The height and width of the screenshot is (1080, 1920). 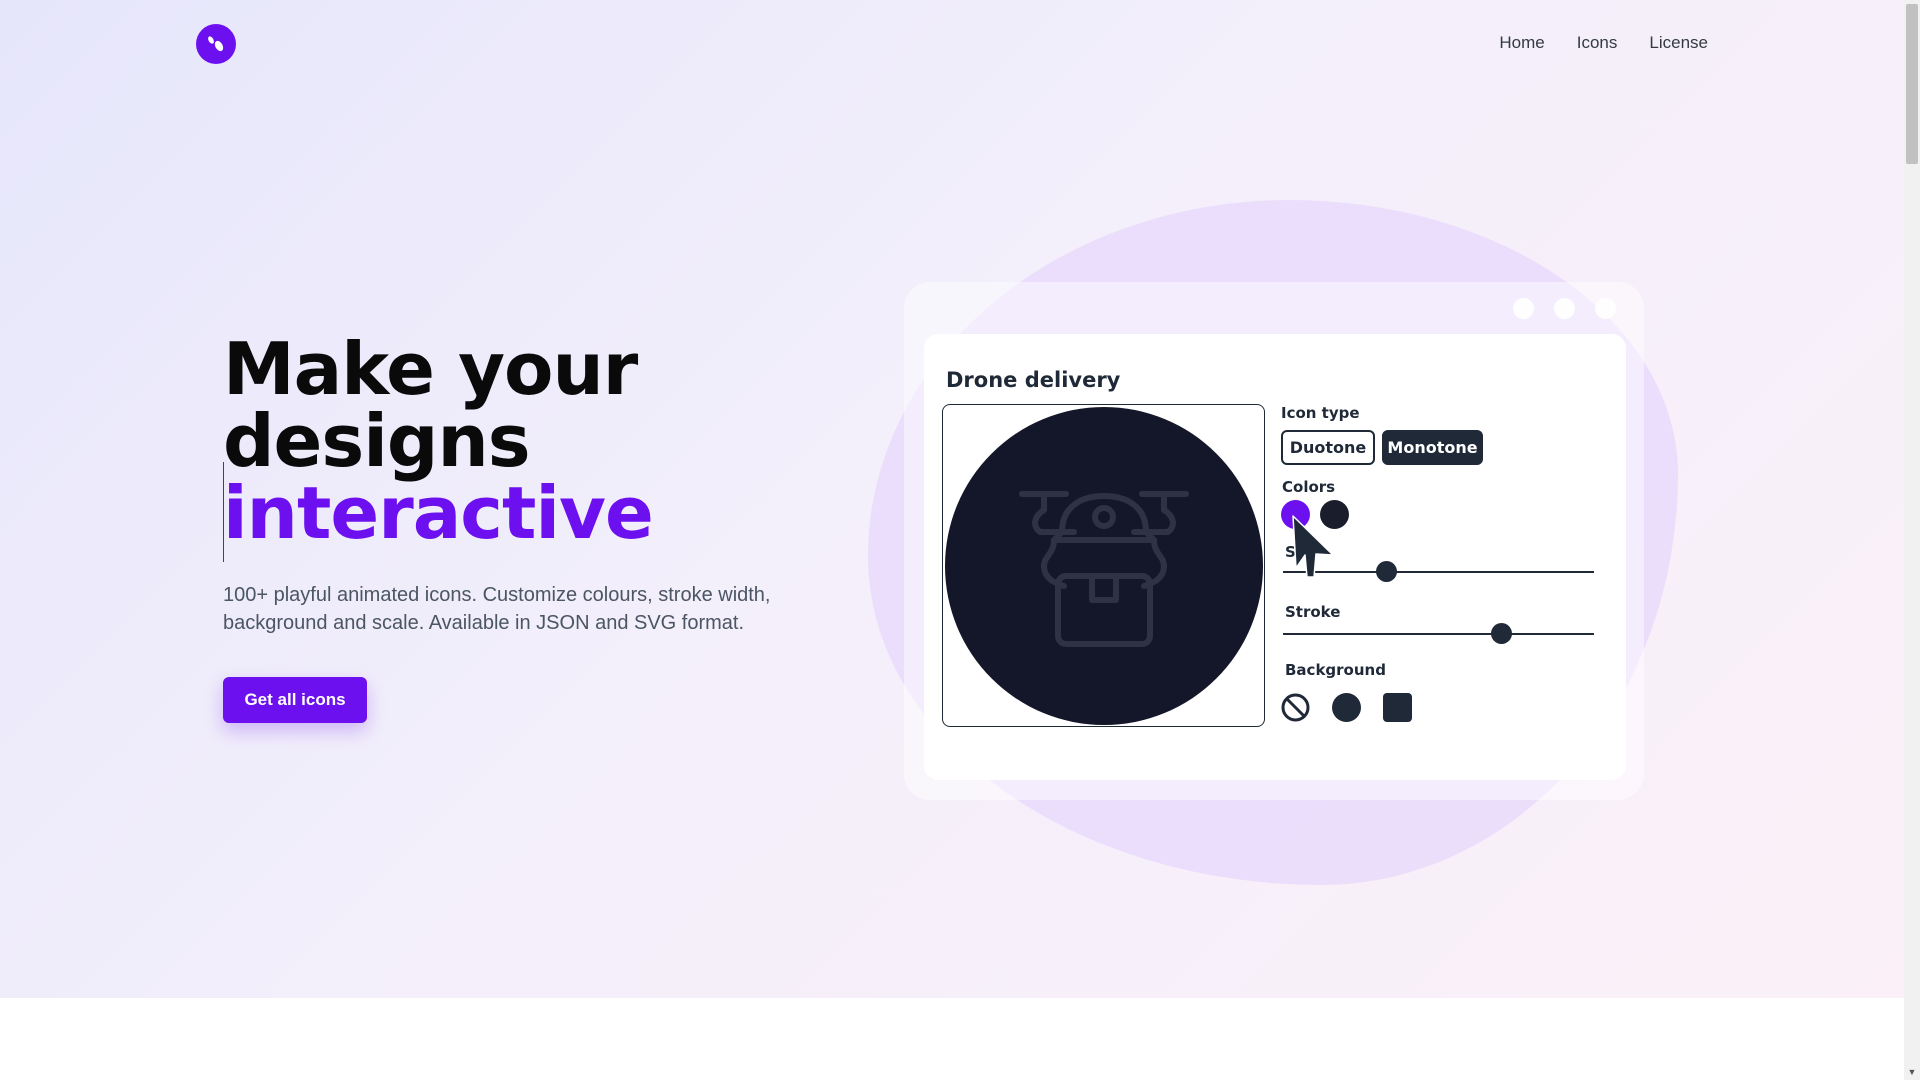 I want to click on stroke-slider-thumb, so click(x=1501, y=633).